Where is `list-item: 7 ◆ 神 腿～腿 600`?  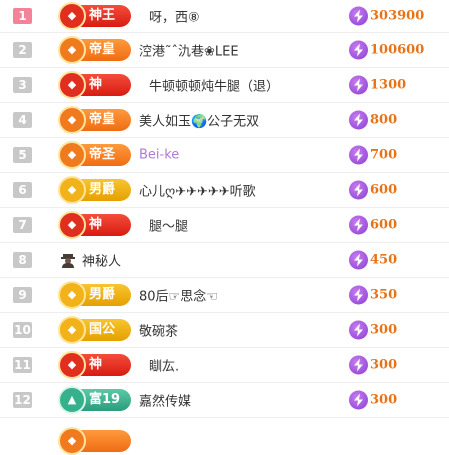
list-item: 7 ◆ 神 腿～腿 600 is located at coordinates (224, 225).